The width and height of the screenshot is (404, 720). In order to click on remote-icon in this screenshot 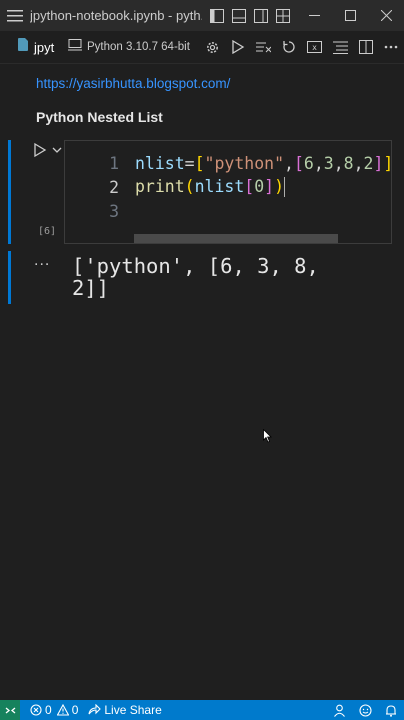, I will do `click(10, 710)`.